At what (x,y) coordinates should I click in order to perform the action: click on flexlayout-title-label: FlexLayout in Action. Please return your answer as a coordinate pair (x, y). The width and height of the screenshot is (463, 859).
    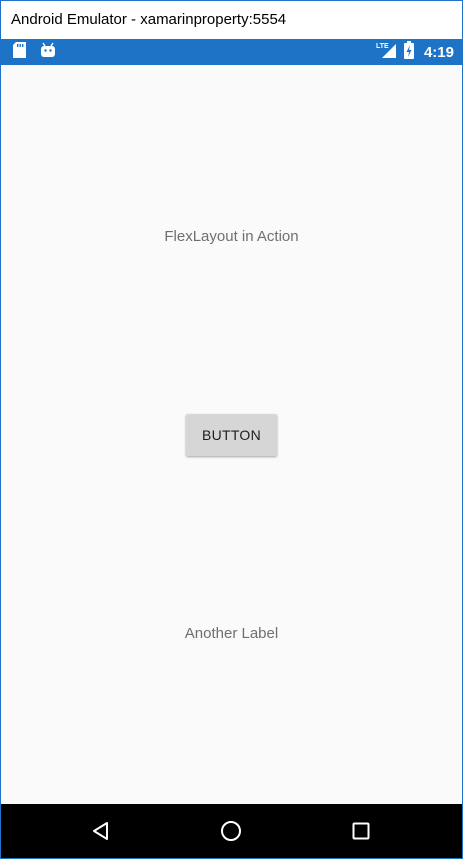
    Looking at the image, I should click on (231, 236).